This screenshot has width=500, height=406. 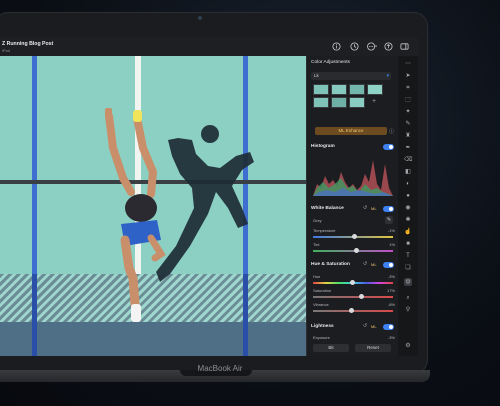 What do you see at coordinates (387, 76) in the screenshot?
I see `chevron-down-icon: ▾` at bounding box center [387, 76].